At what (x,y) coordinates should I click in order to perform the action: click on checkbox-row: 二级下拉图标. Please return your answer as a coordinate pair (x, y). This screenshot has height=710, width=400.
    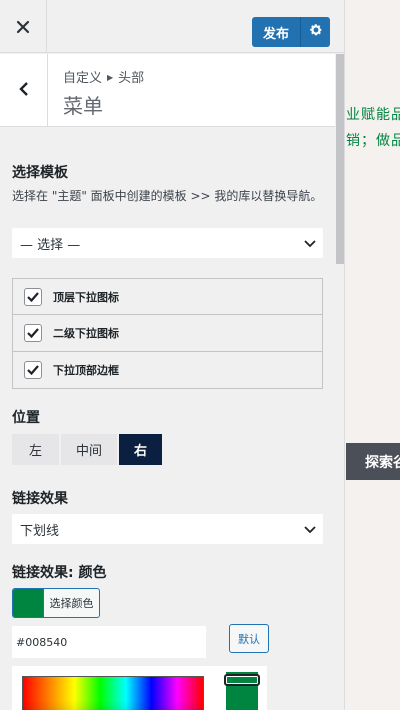
    Looking at the image, I should click on (167, 333).